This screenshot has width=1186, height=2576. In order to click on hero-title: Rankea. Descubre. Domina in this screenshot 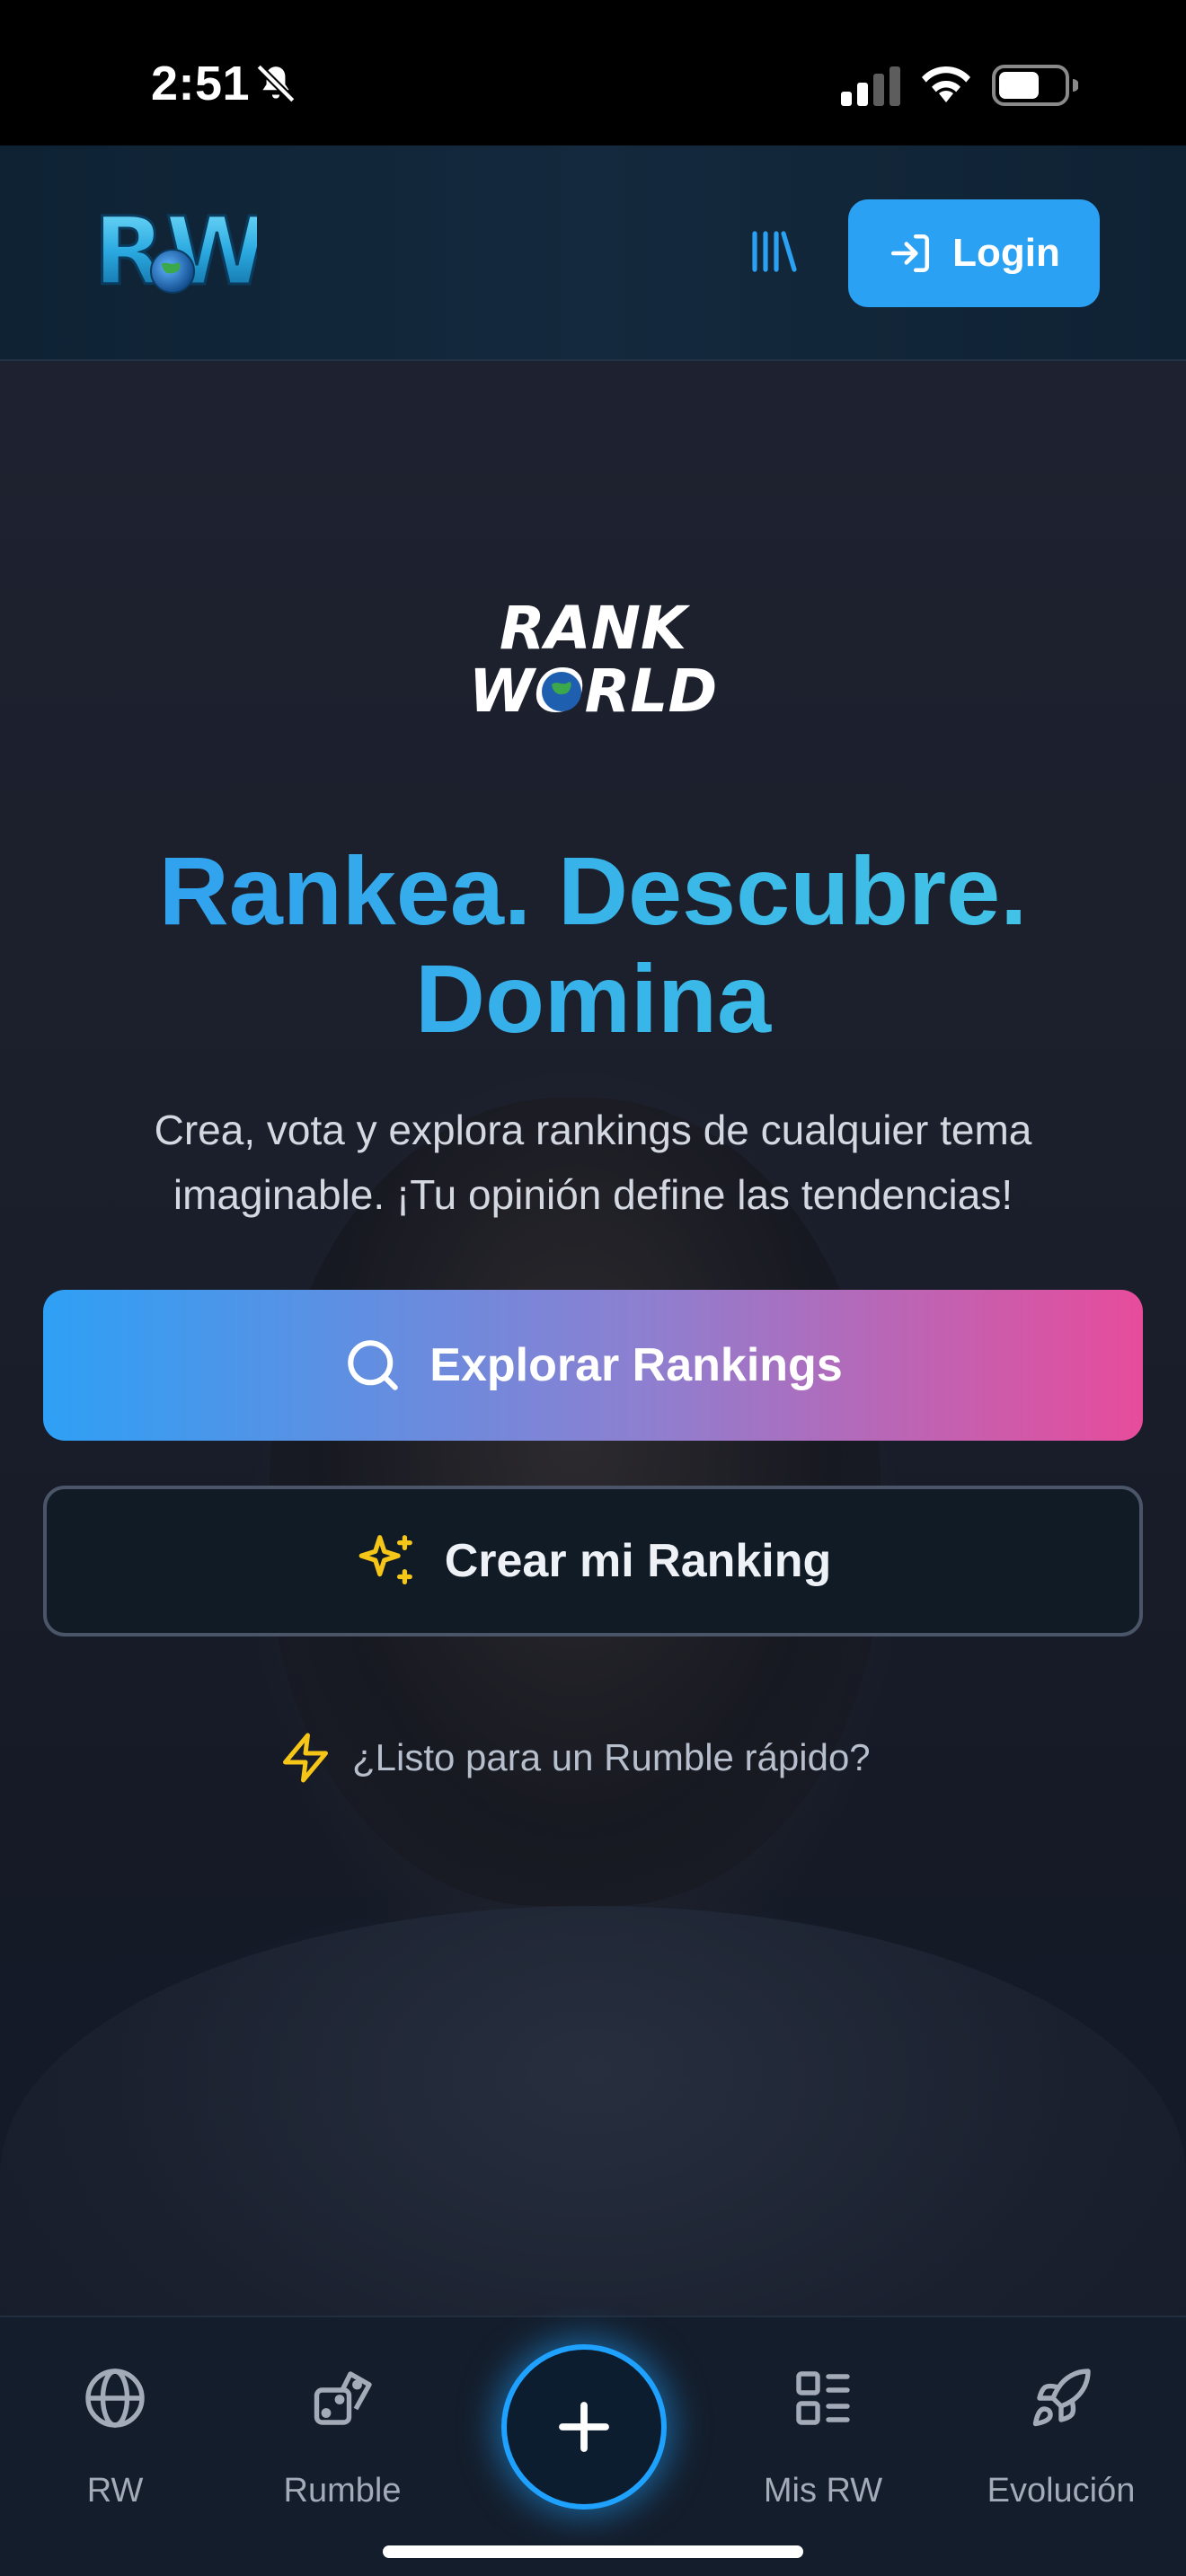, I will do `click(593, 945)`.